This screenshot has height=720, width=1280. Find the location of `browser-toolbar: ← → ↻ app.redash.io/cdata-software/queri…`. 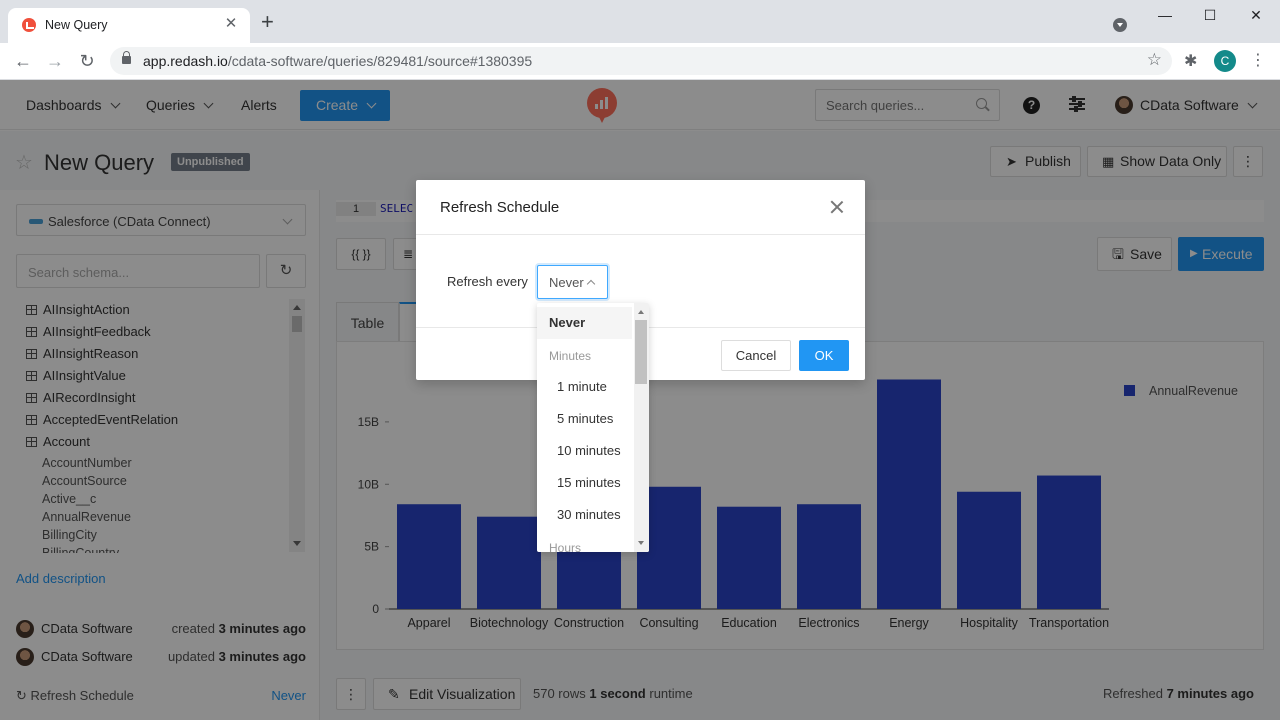

browser-toolbar: ← → ↻ app.redash.io/cdata-software/queri… is located at coordinates (640, 61).